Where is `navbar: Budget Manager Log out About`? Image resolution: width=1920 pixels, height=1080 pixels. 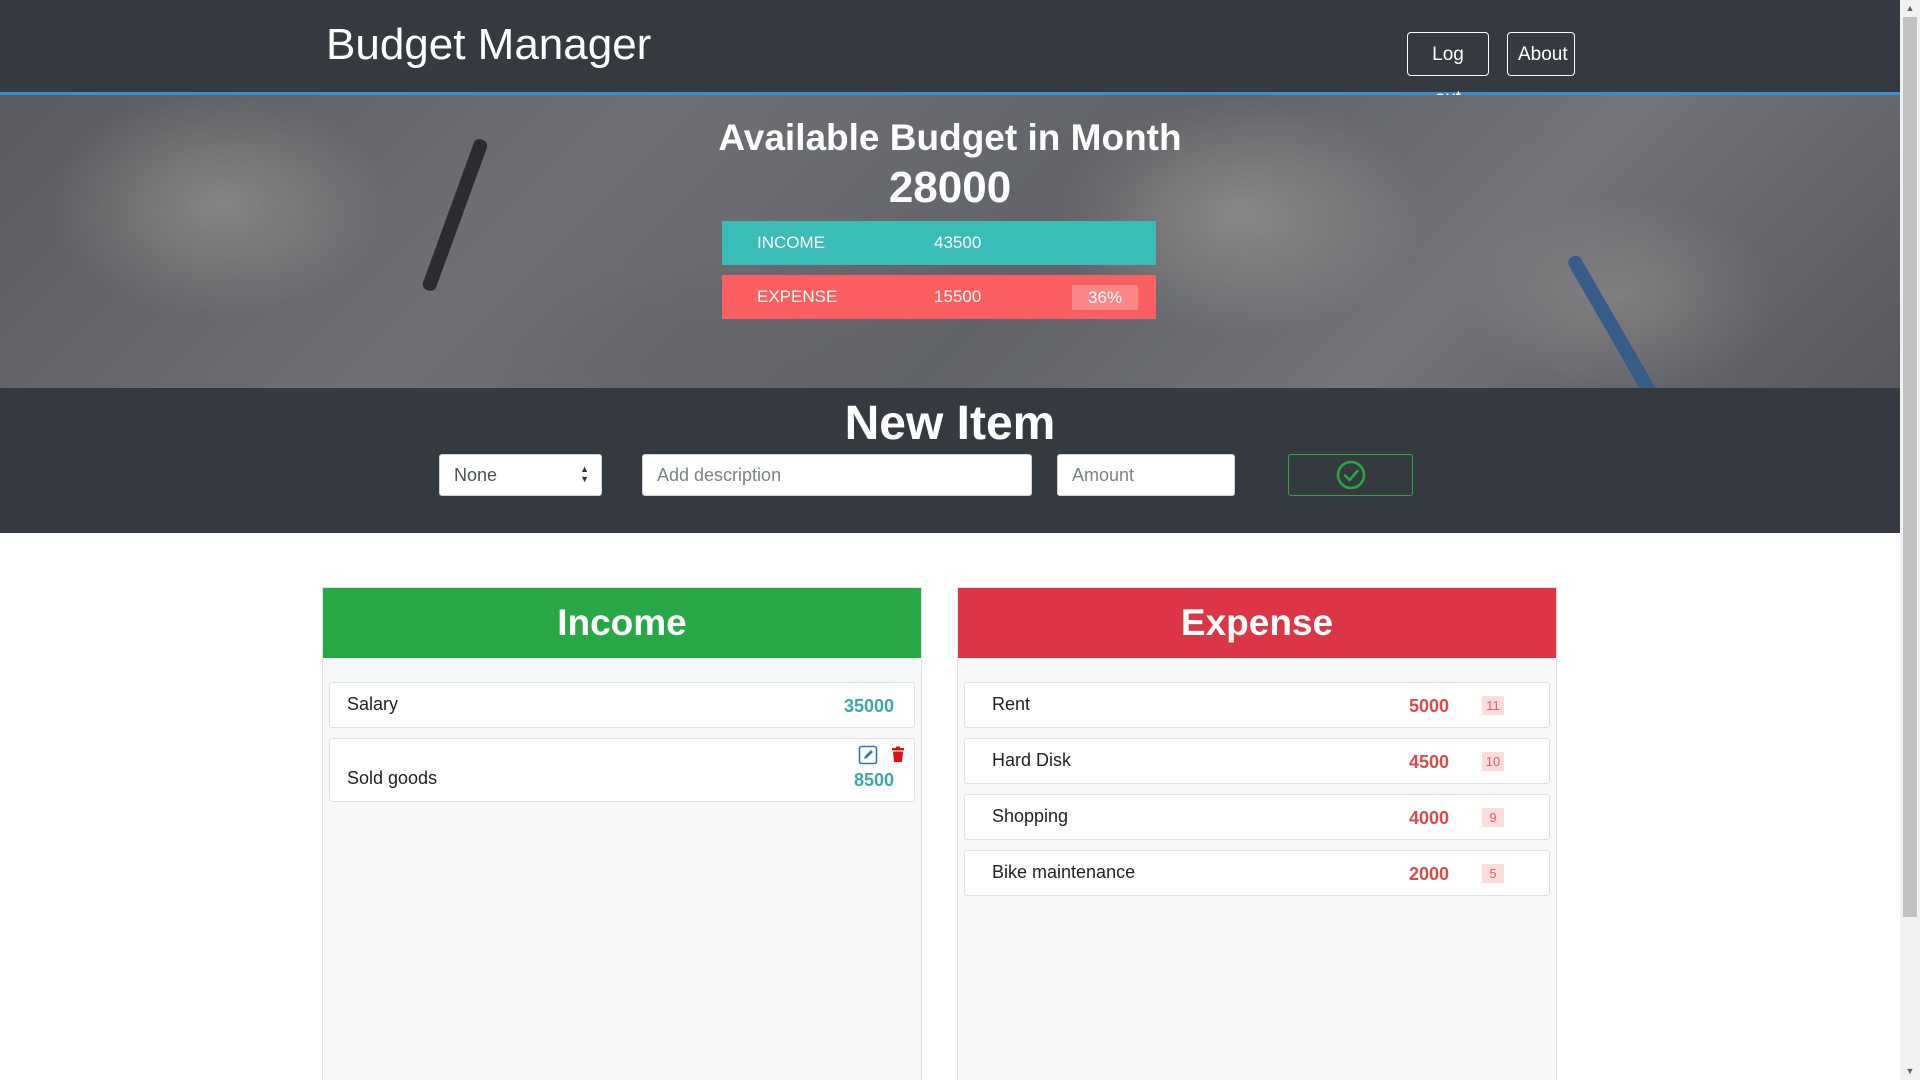
navbar: Budget Manager Log out About is located at coordinates (950, 54).